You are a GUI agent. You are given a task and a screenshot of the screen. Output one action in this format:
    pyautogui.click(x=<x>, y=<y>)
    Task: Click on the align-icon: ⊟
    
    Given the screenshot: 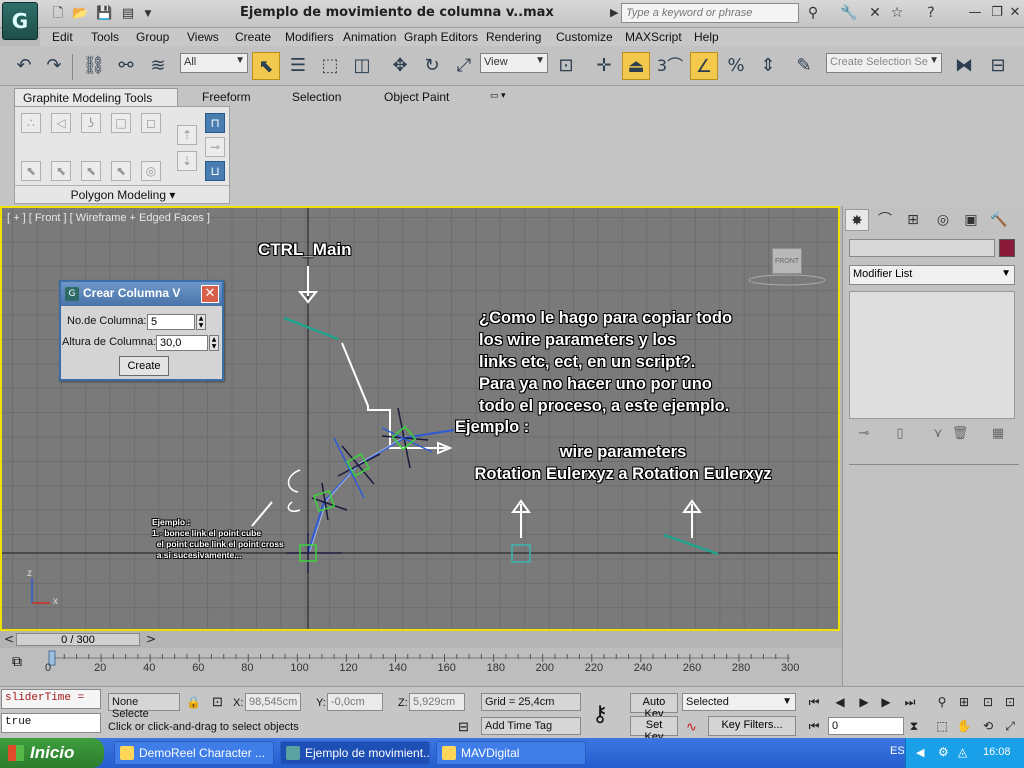 What is the action you would take?
    pyautogui.click(x=998, y=66)
    